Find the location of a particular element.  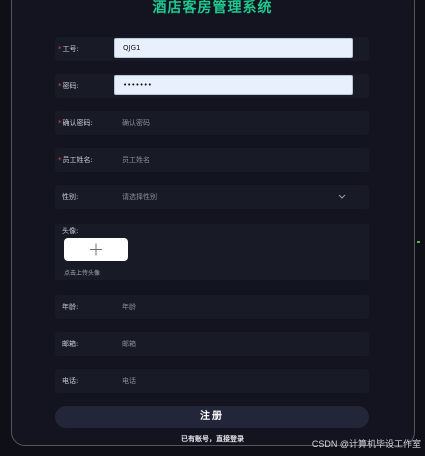

employee-id-label-text: 工号: is located at coordinates (70, 49).